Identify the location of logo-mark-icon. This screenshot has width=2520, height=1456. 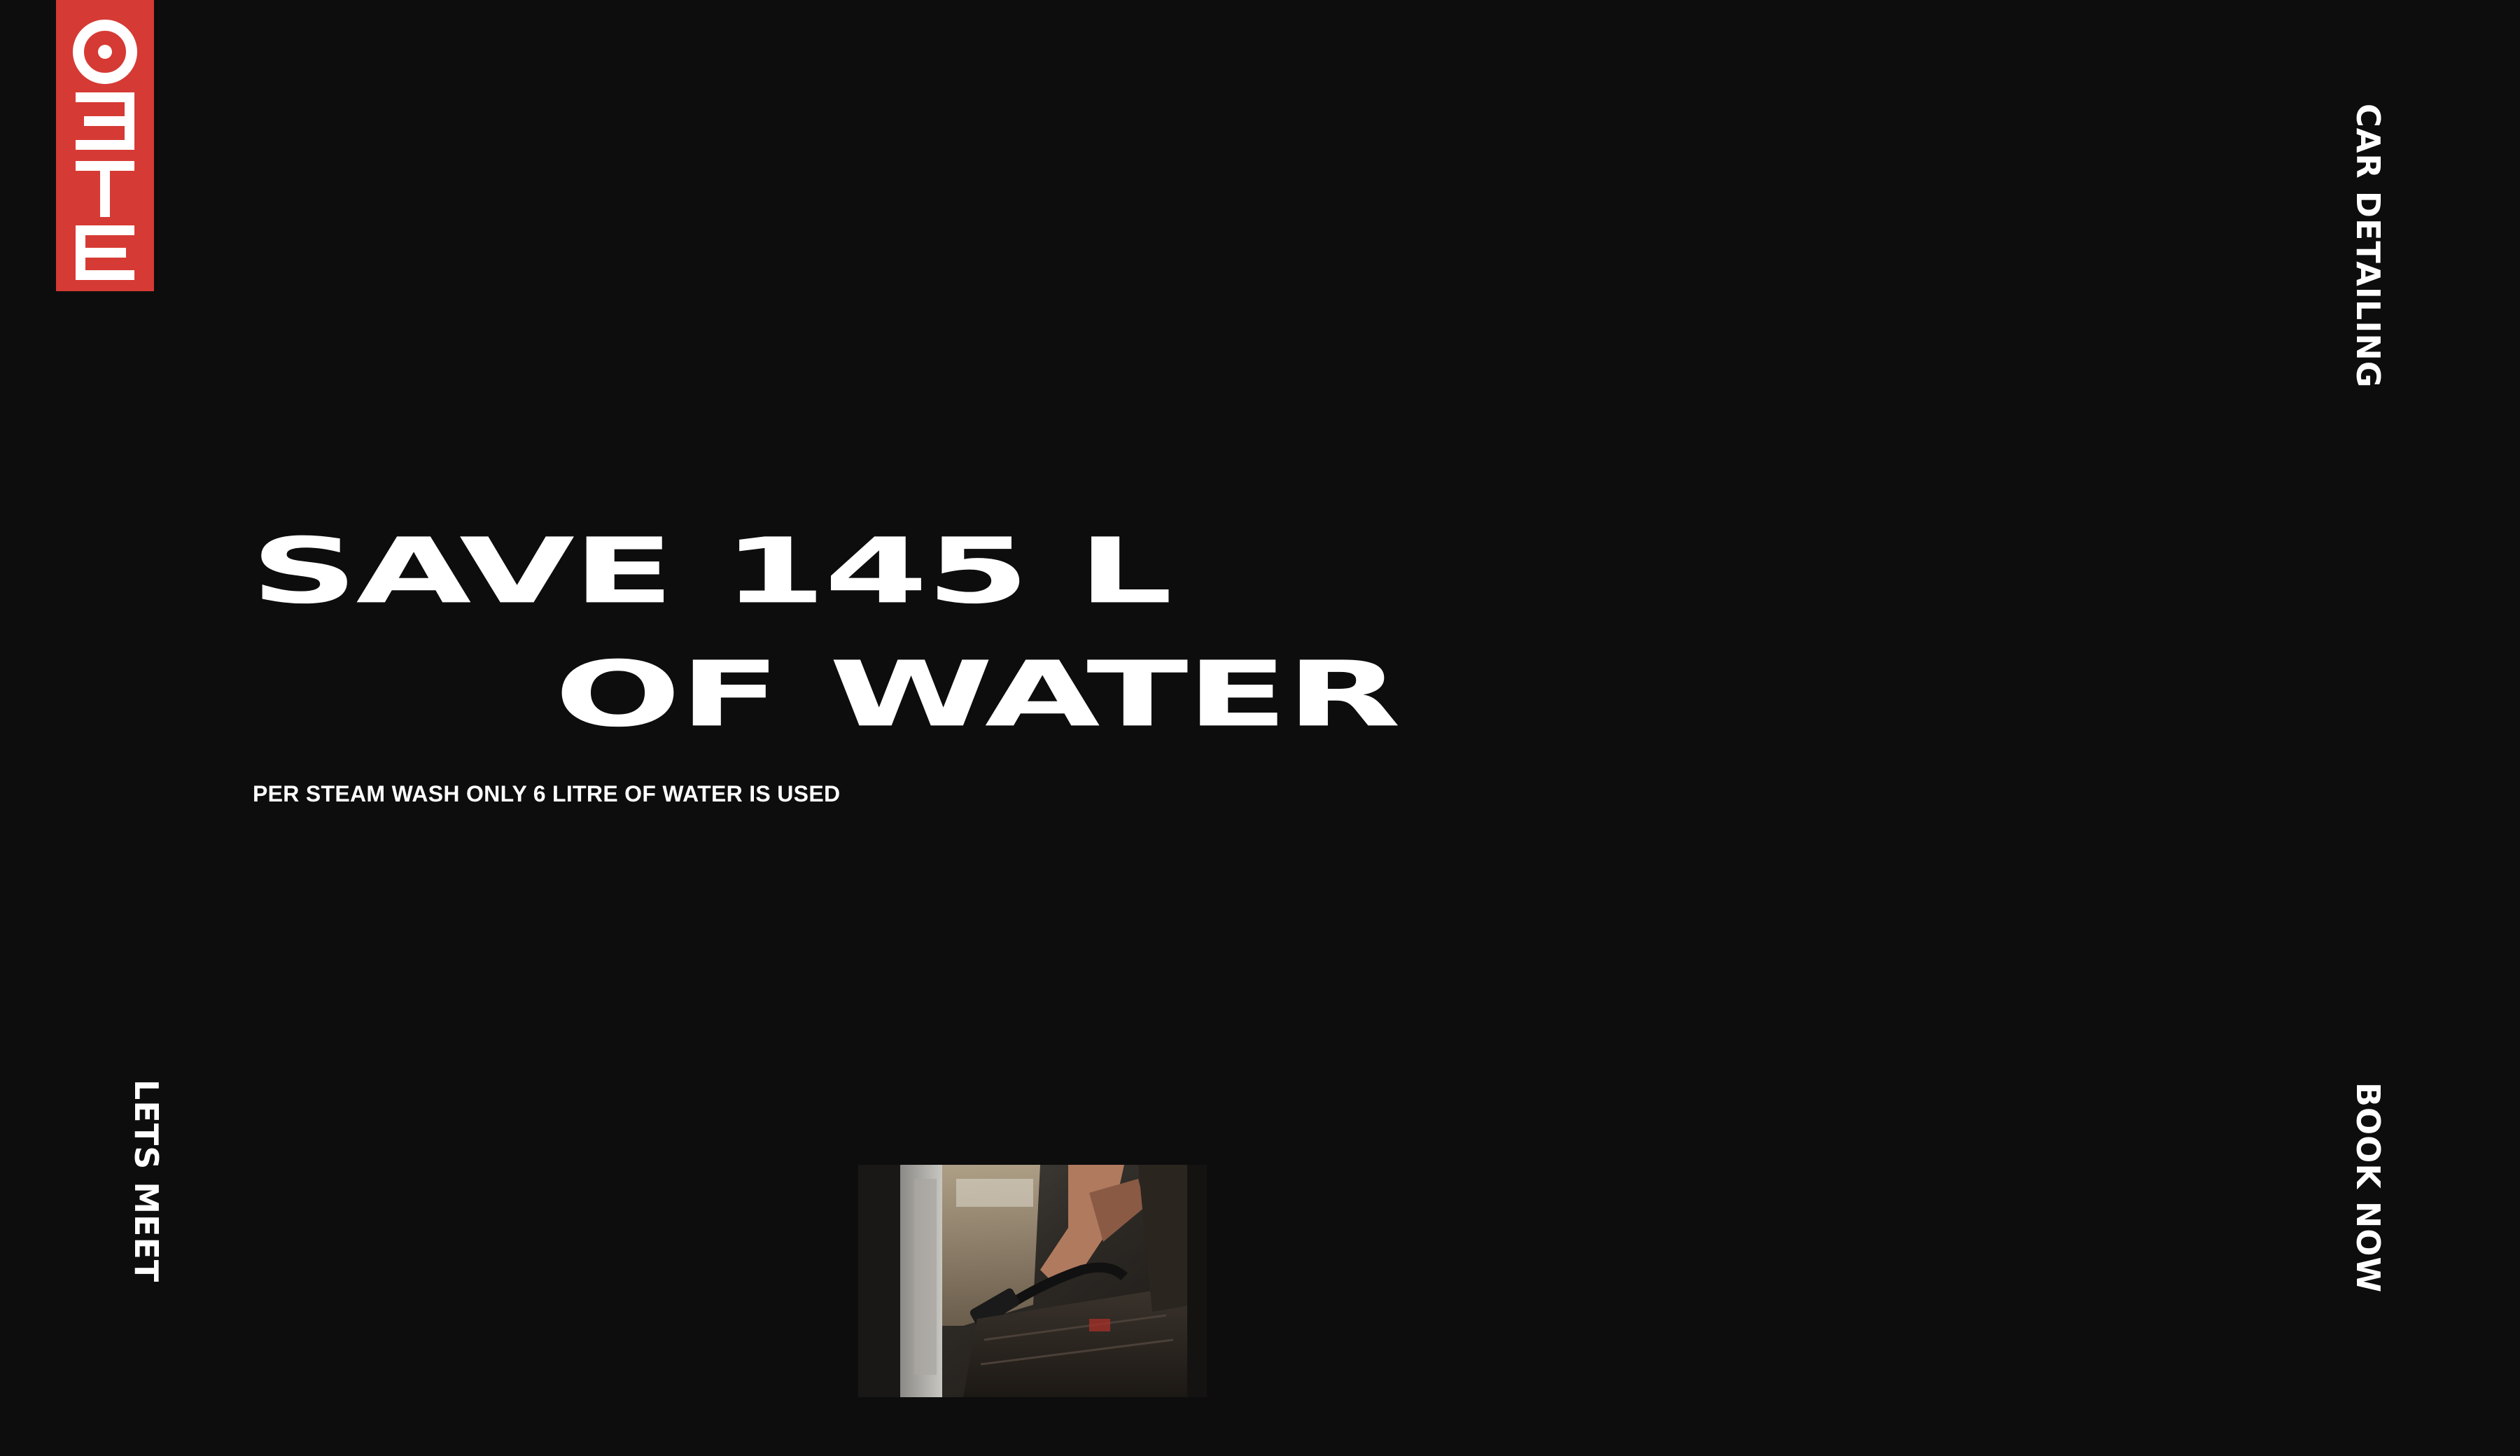
(105, 150).